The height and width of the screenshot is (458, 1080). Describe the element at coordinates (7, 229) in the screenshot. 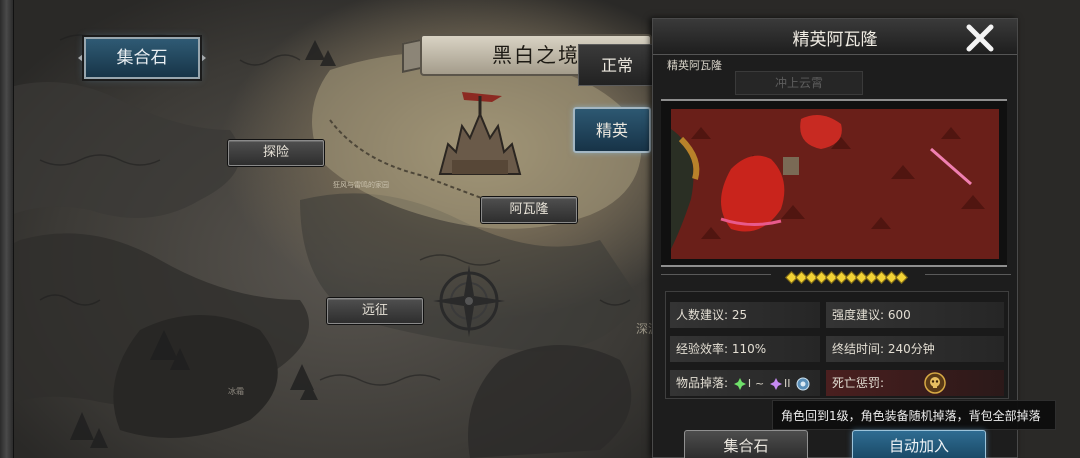

I see `map-frame-left` at that location.